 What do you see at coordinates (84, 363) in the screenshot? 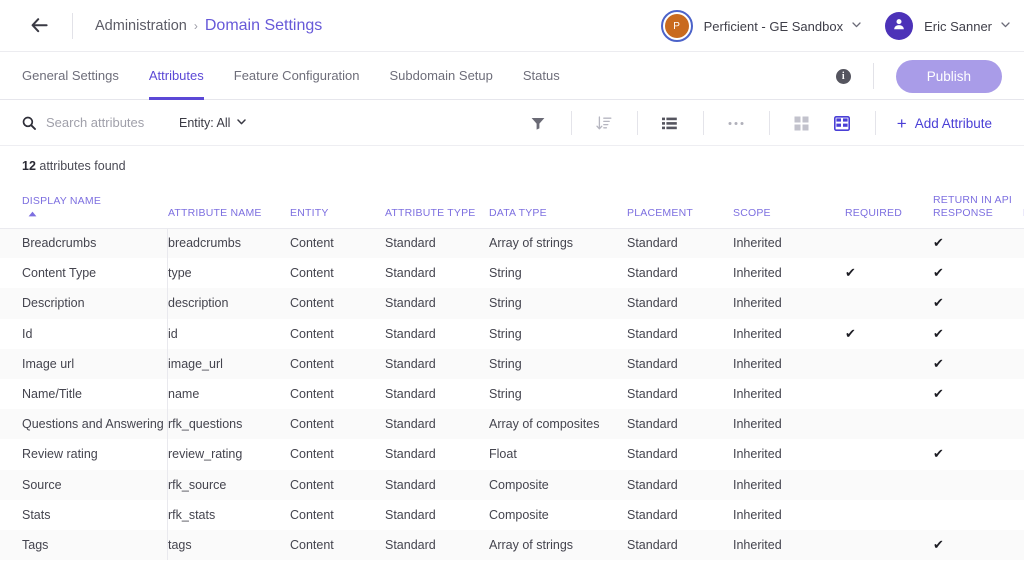
I see `cell-display-name: Image url` at bounding box center [84, 363].